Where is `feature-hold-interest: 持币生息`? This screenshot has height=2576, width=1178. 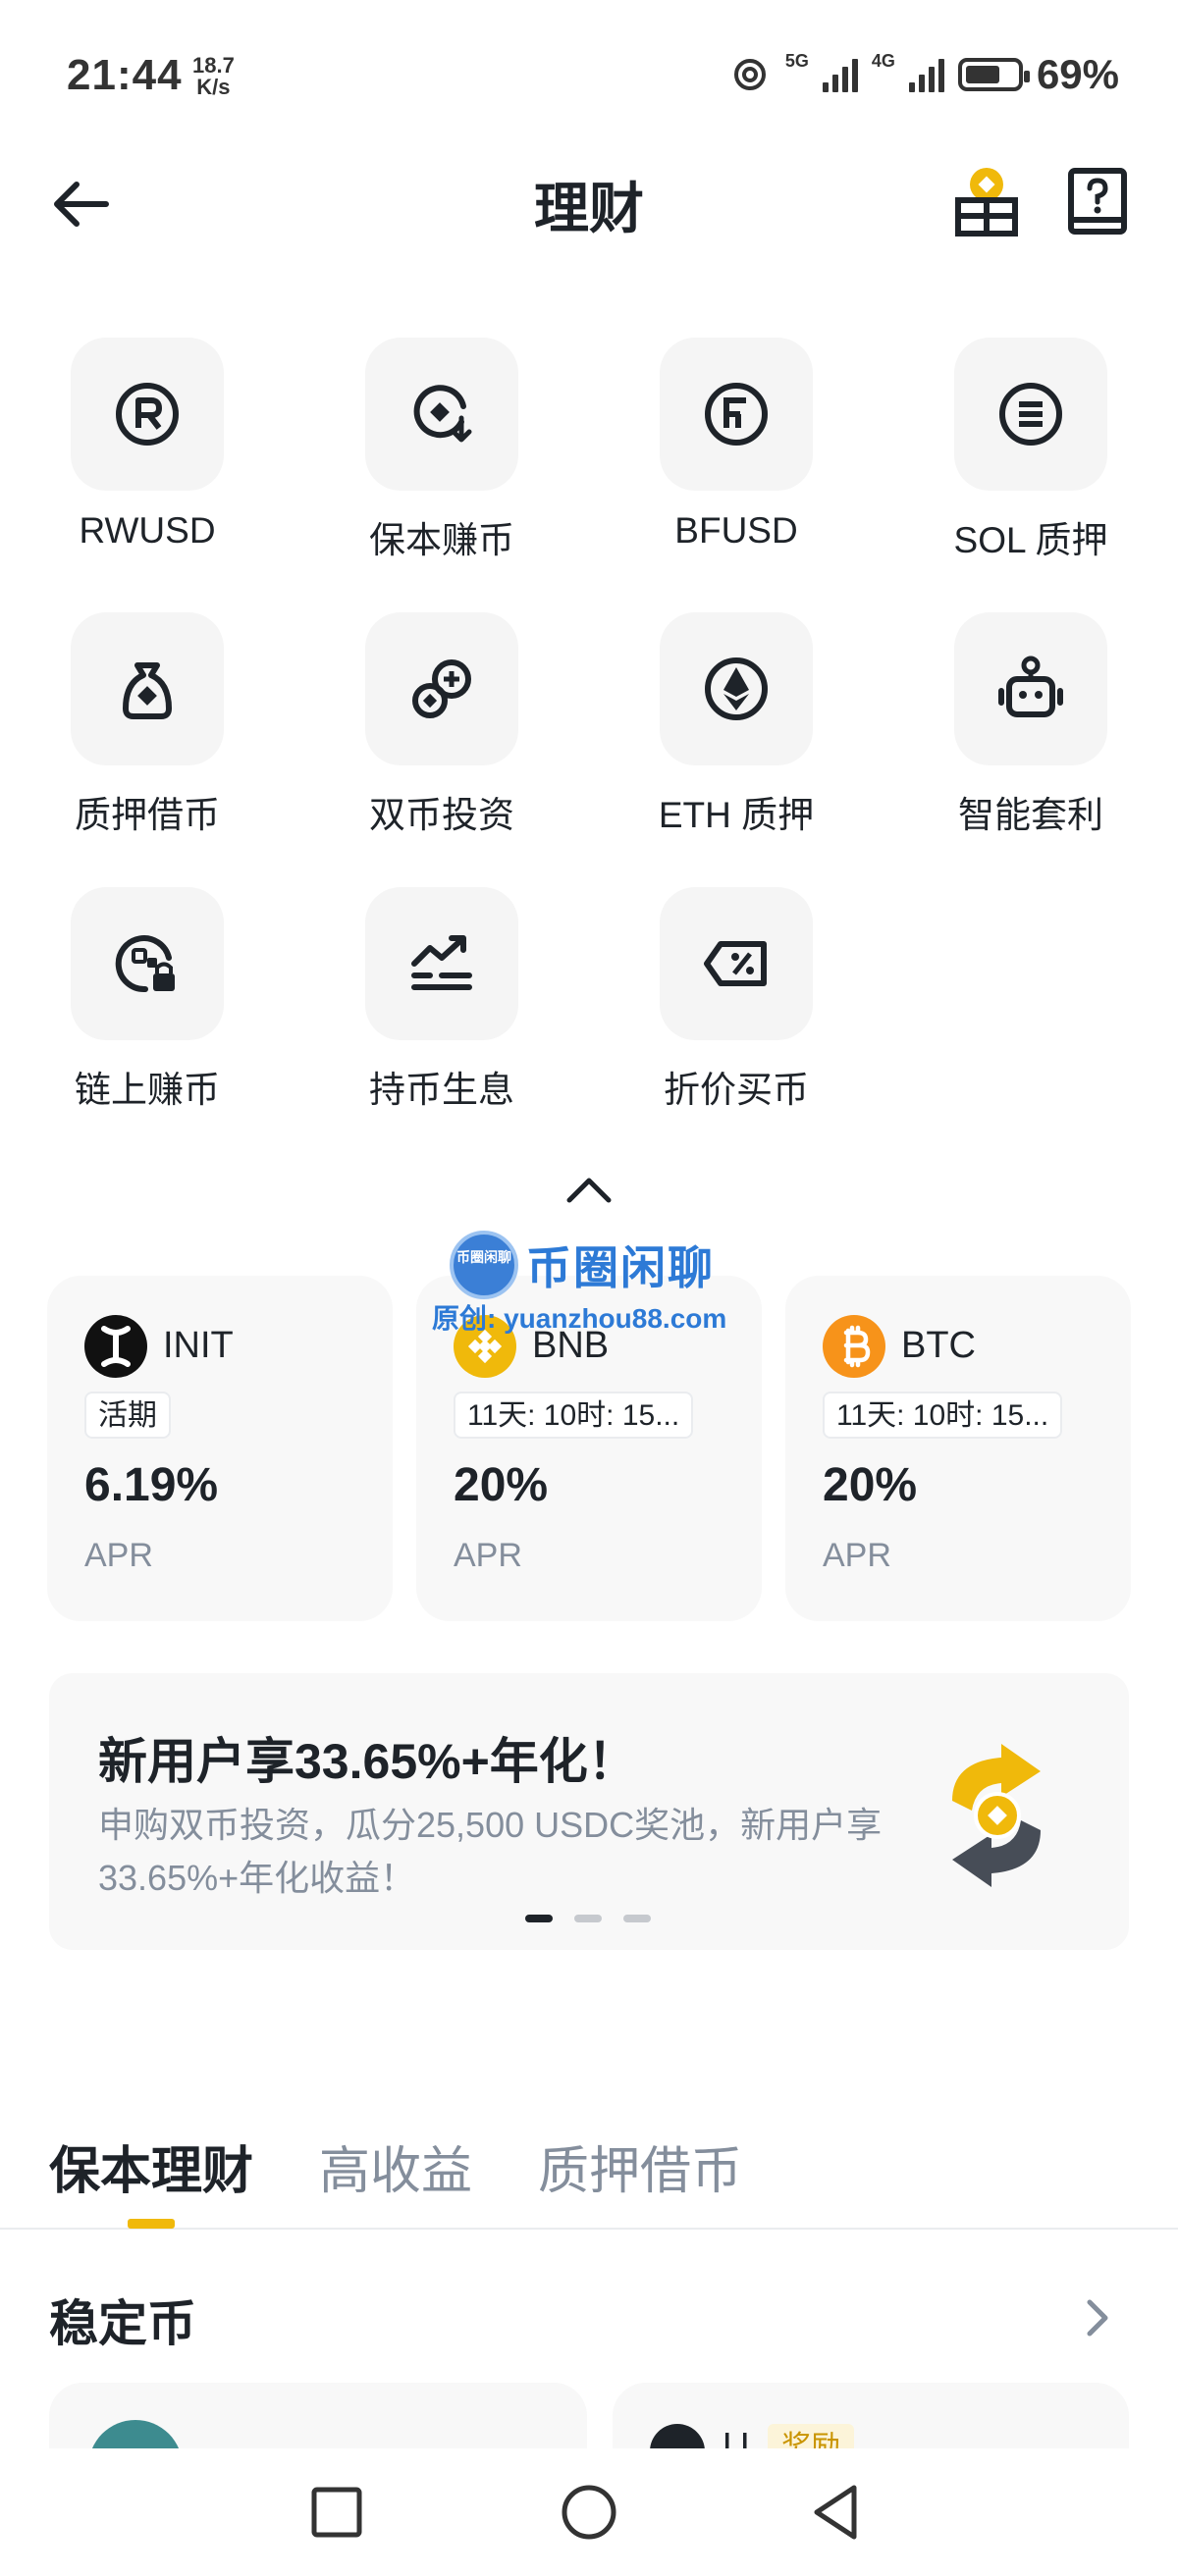 feature-hold-interest: 持币生息 is located at coordinates (442, 1011).